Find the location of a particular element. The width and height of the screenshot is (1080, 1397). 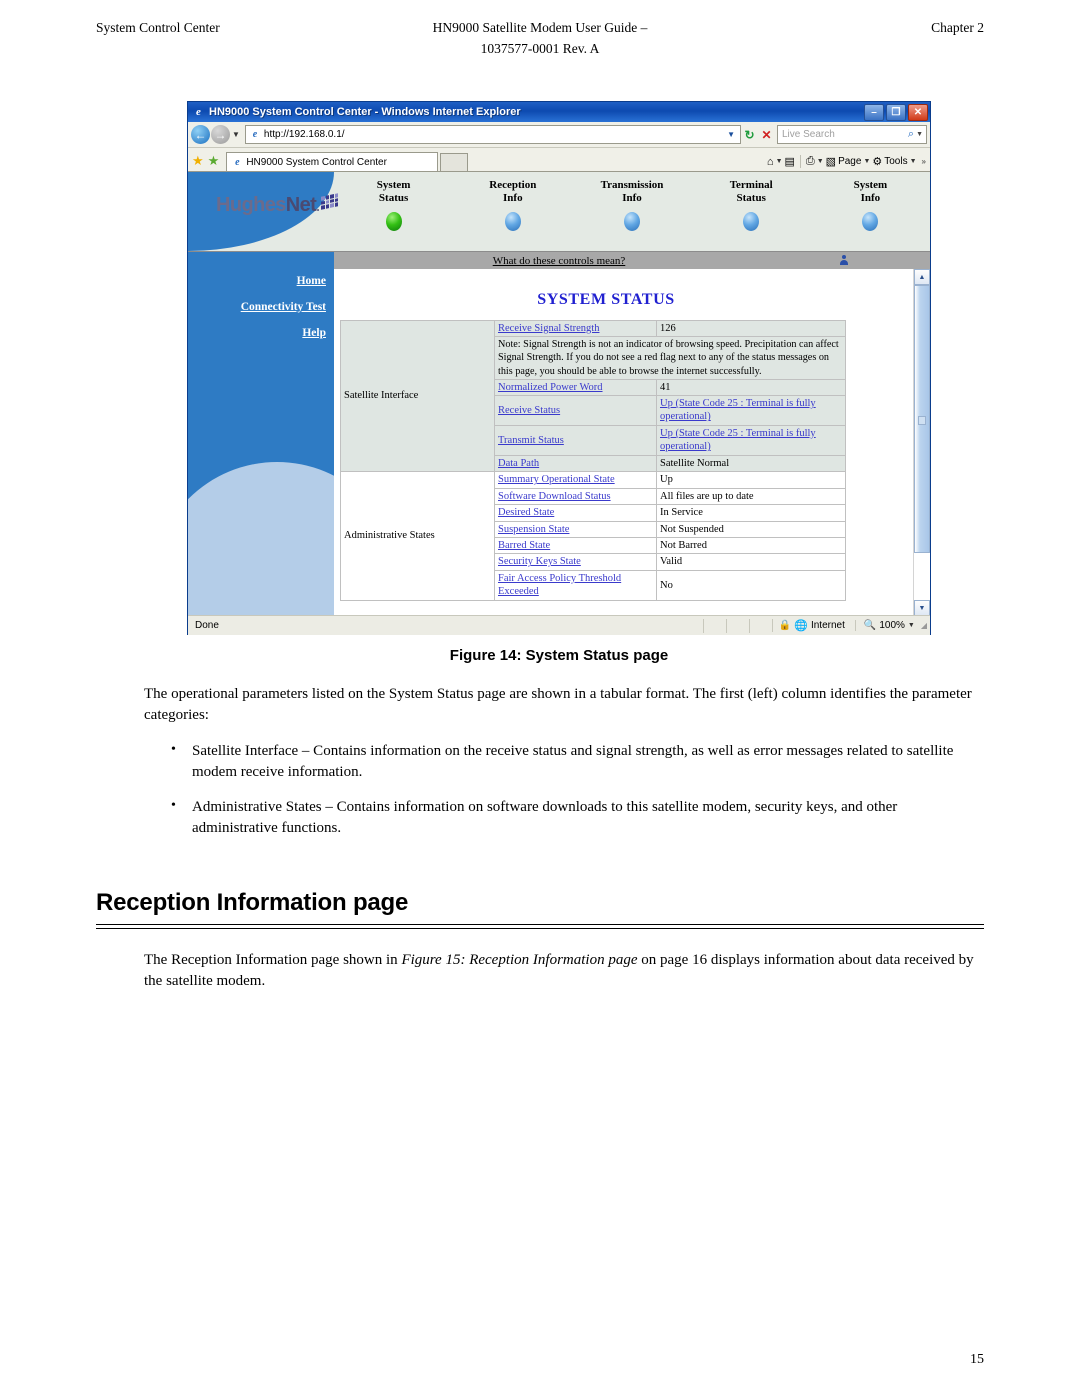

param-software-download-status: Software Download Status is located at coordinates (575, 496).